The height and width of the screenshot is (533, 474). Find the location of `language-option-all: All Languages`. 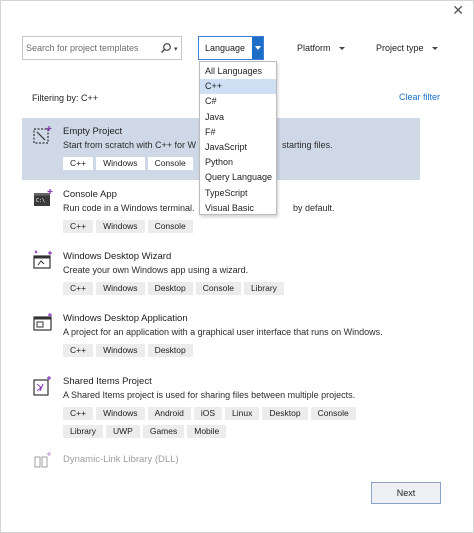

language-option-all: All Languages is located at coordinates (238, 71).